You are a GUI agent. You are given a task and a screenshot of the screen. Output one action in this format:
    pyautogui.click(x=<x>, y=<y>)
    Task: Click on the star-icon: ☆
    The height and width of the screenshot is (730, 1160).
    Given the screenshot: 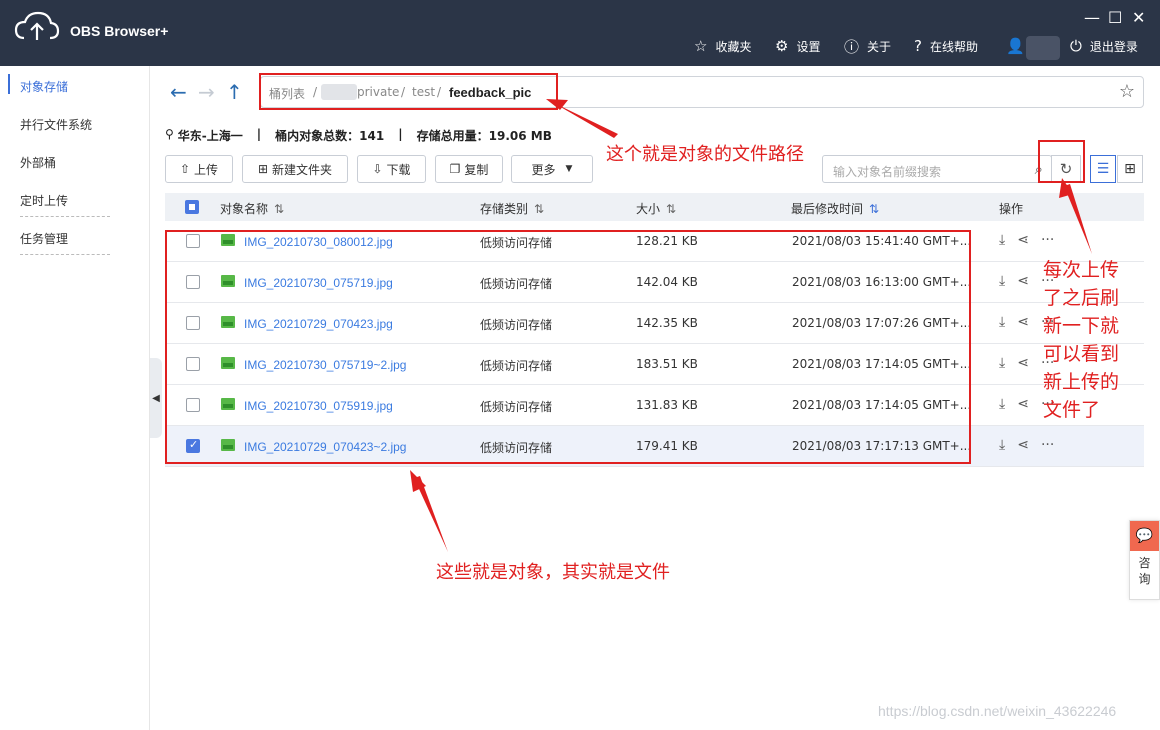 What is the action you would take?
    pyautogui.click(x=701, y=46)
    